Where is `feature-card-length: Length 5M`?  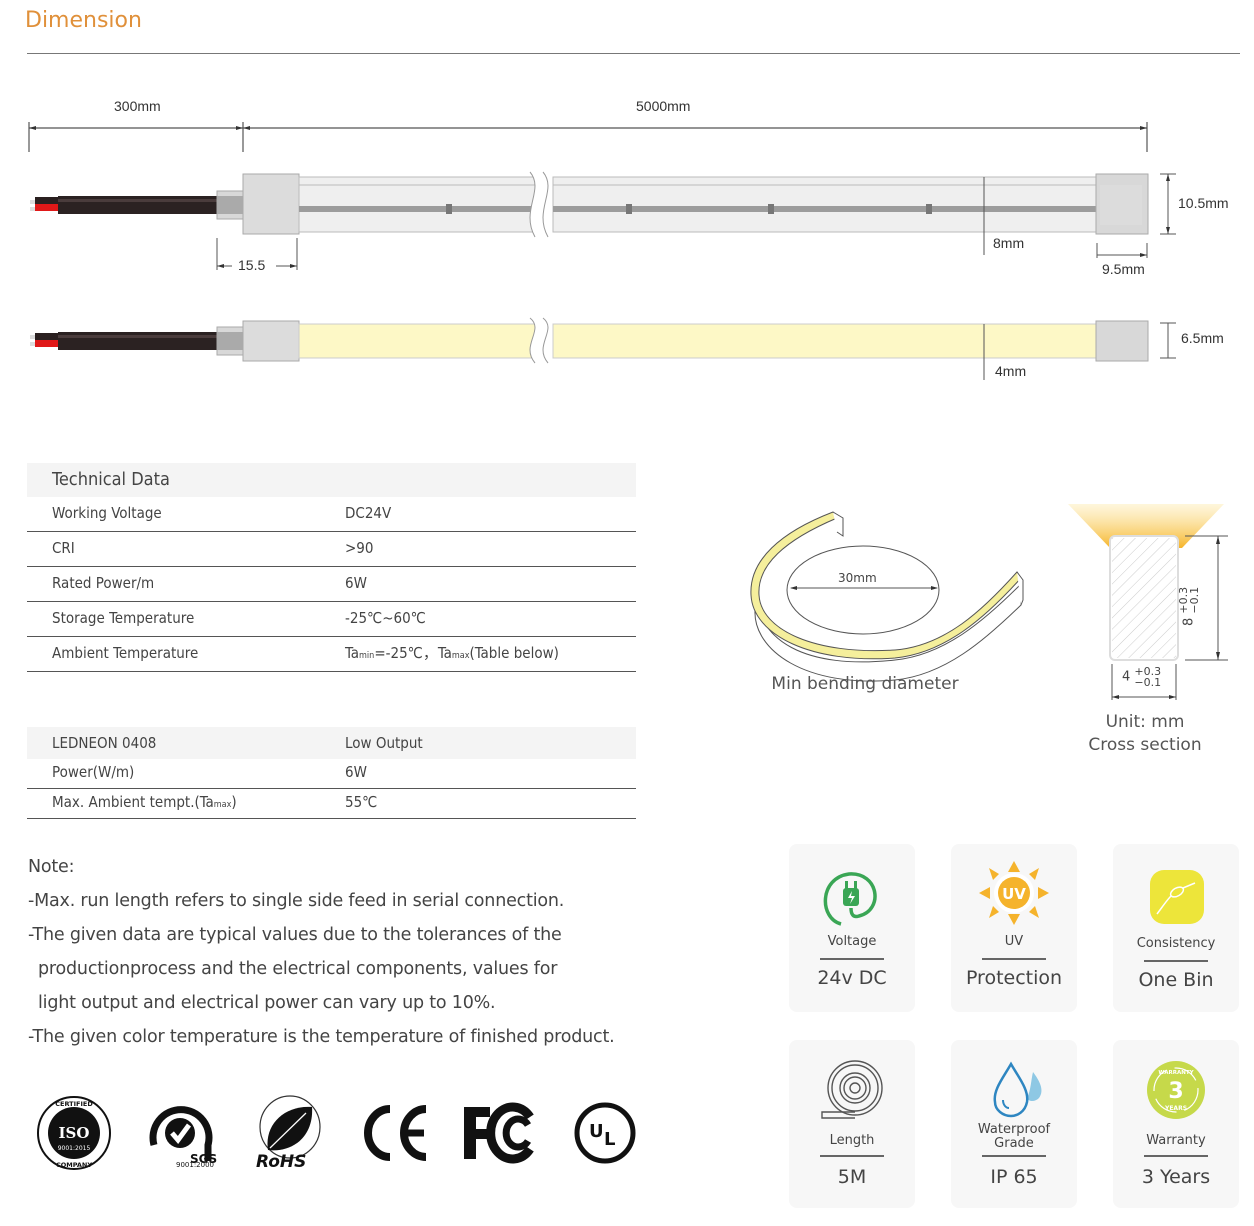
feature-card-length: Length 5M is located at coordinates (852, 1124).